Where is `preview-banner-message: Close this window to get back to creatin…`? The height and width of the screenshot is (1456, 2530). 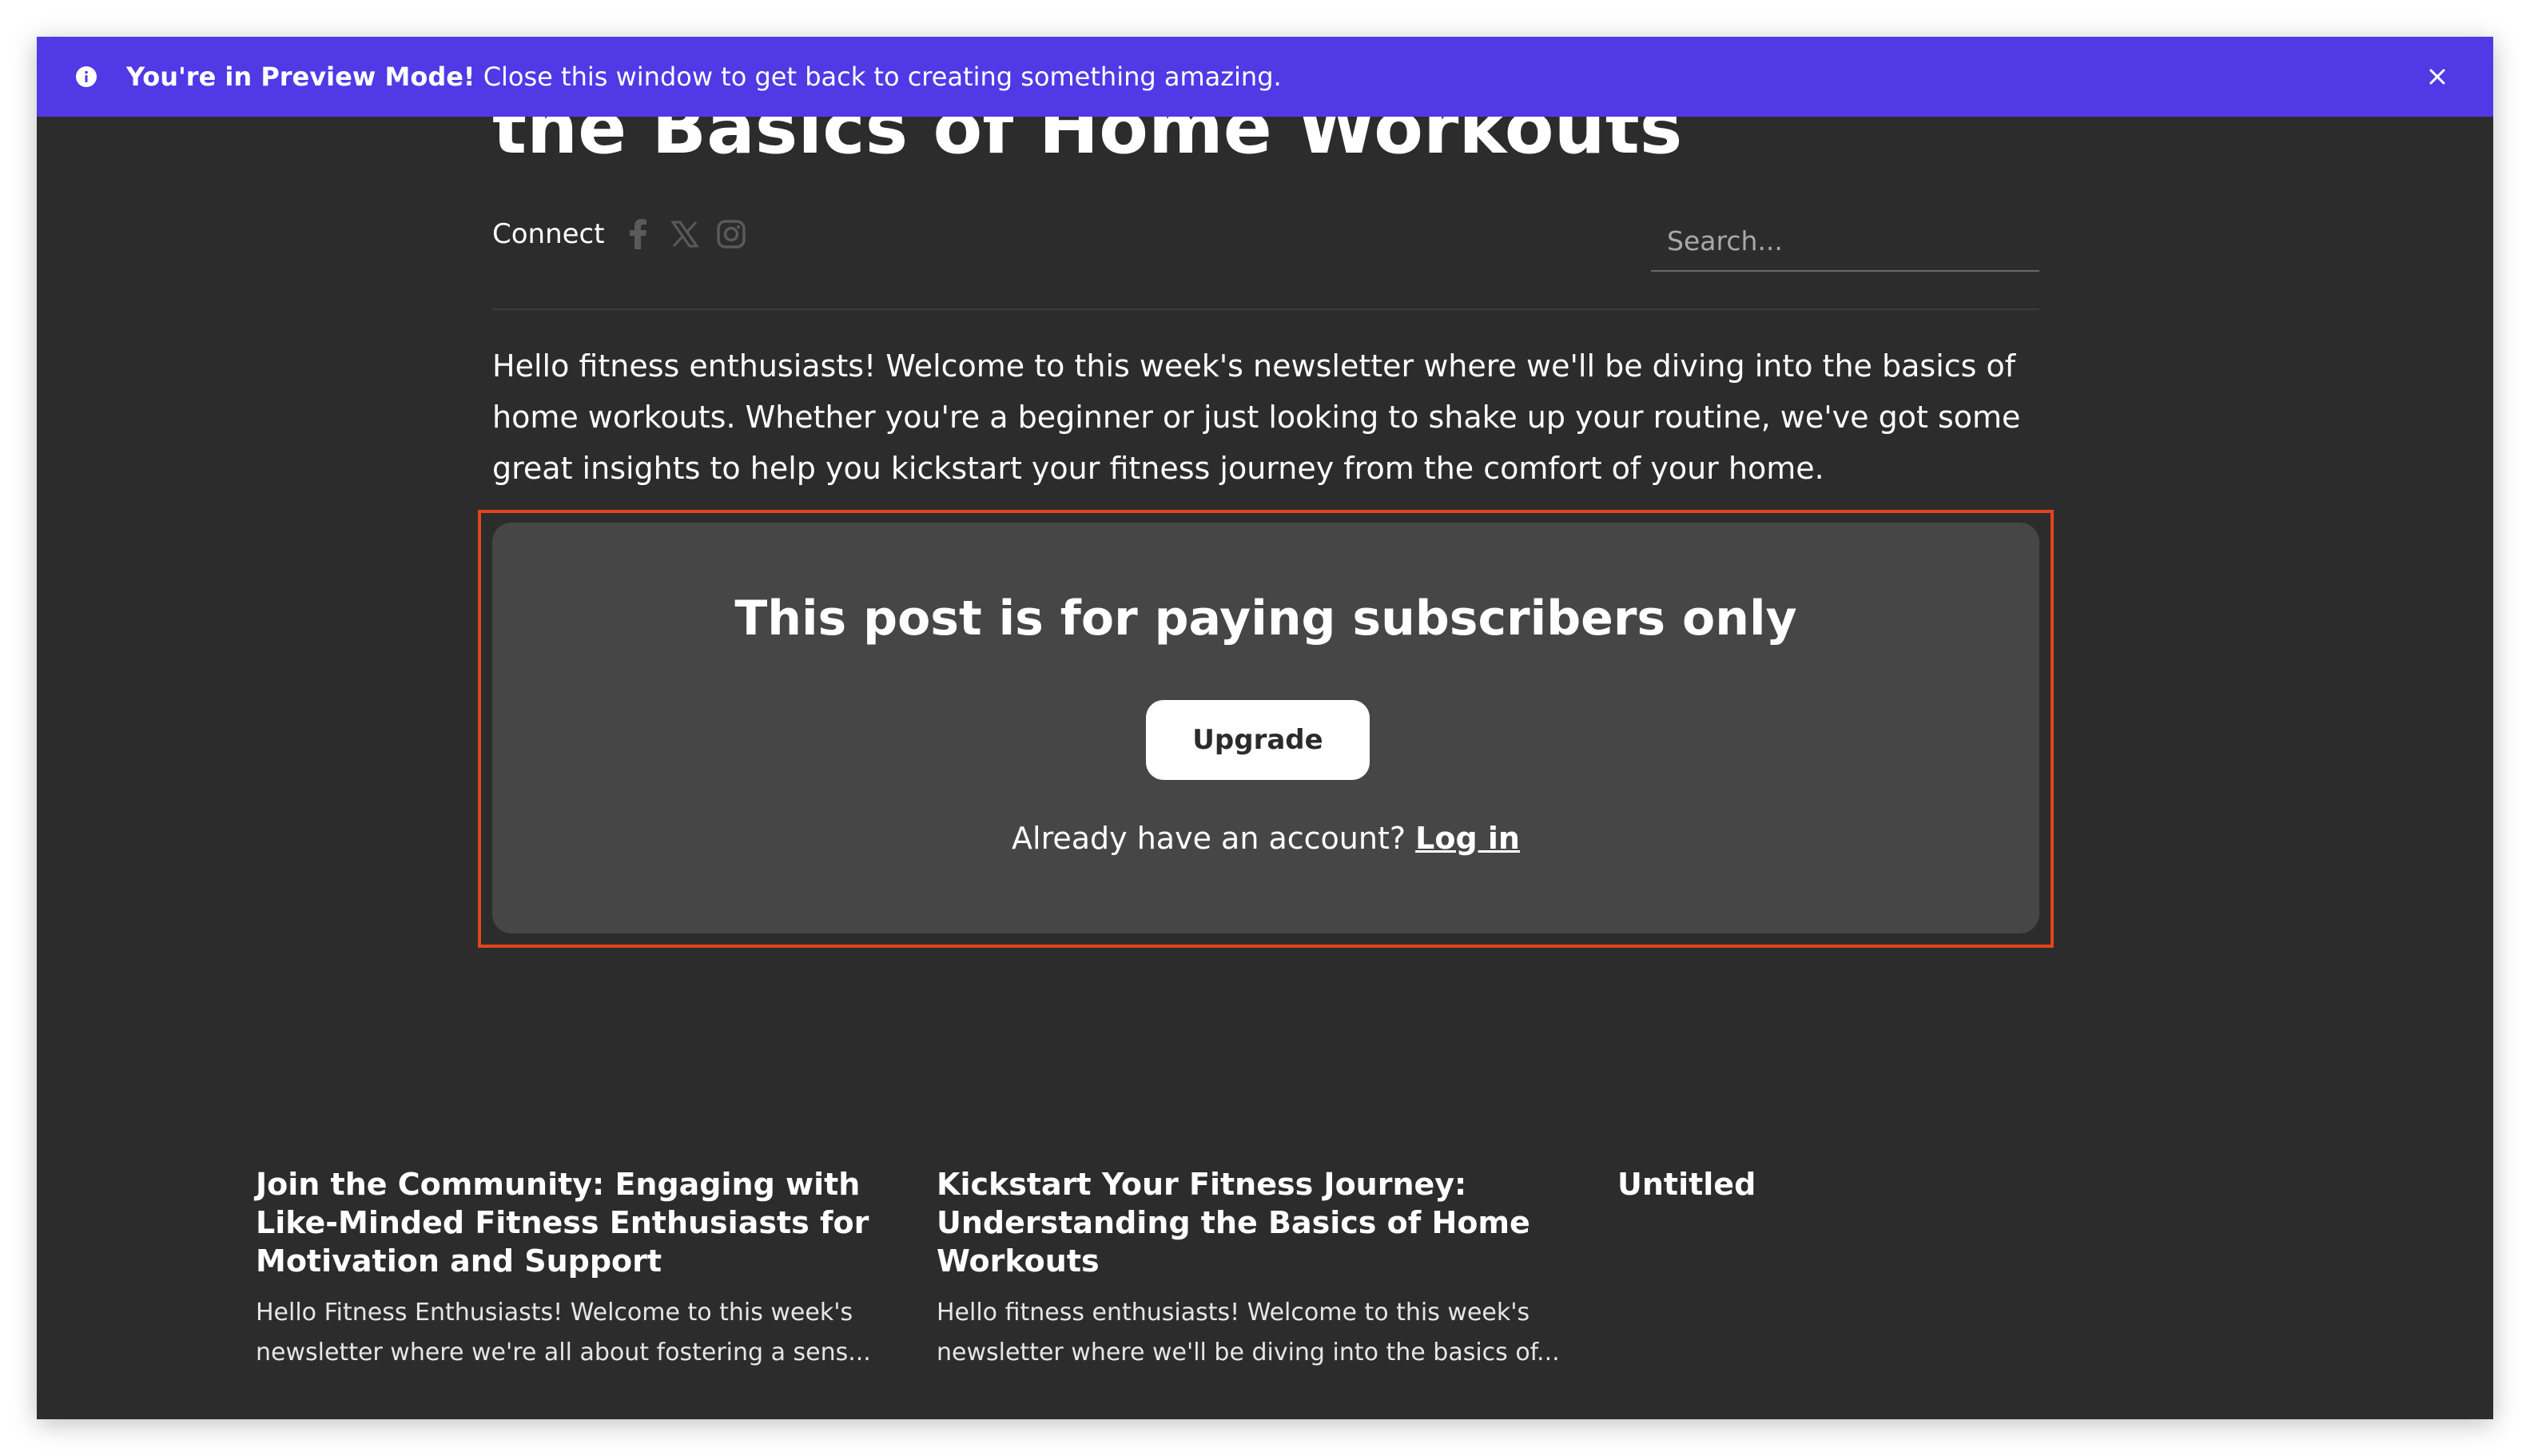 preview-banner-message: Close this window to get back to creatin… is located at coordinates (879, 77).